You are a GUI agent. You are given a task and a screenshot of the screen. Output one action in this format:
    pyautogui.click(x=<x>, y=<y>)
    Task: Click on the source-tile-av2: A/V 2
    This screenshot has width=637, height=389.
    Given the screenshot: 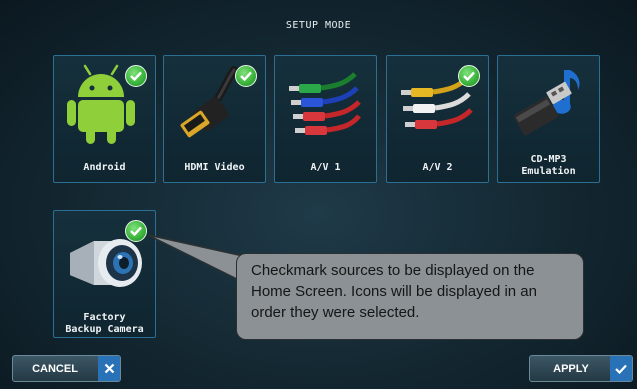 What is the action you would take?
    pyautogui.click(x=437, y=119)
    